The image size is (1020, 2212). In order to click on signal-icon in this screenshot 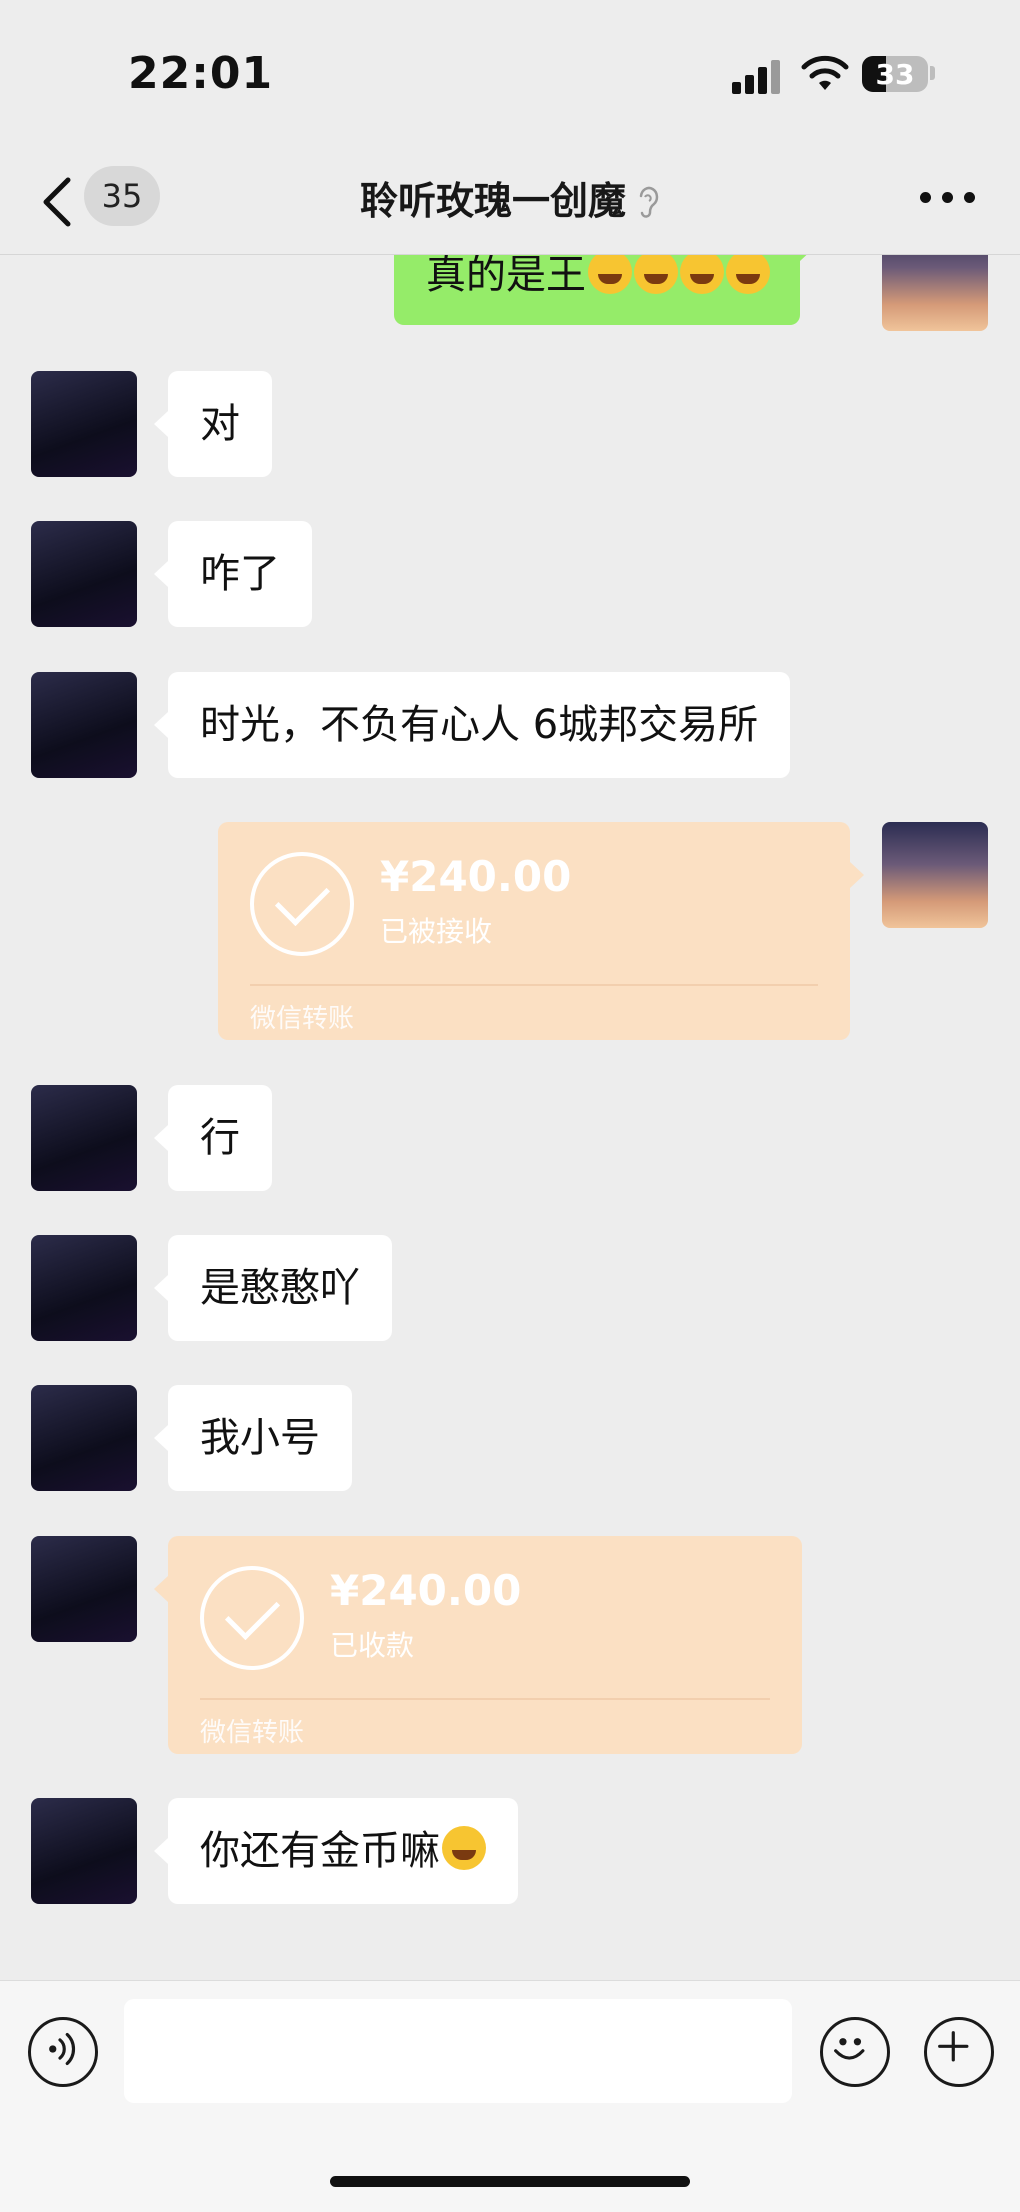, I will do `click(757, 76)`.